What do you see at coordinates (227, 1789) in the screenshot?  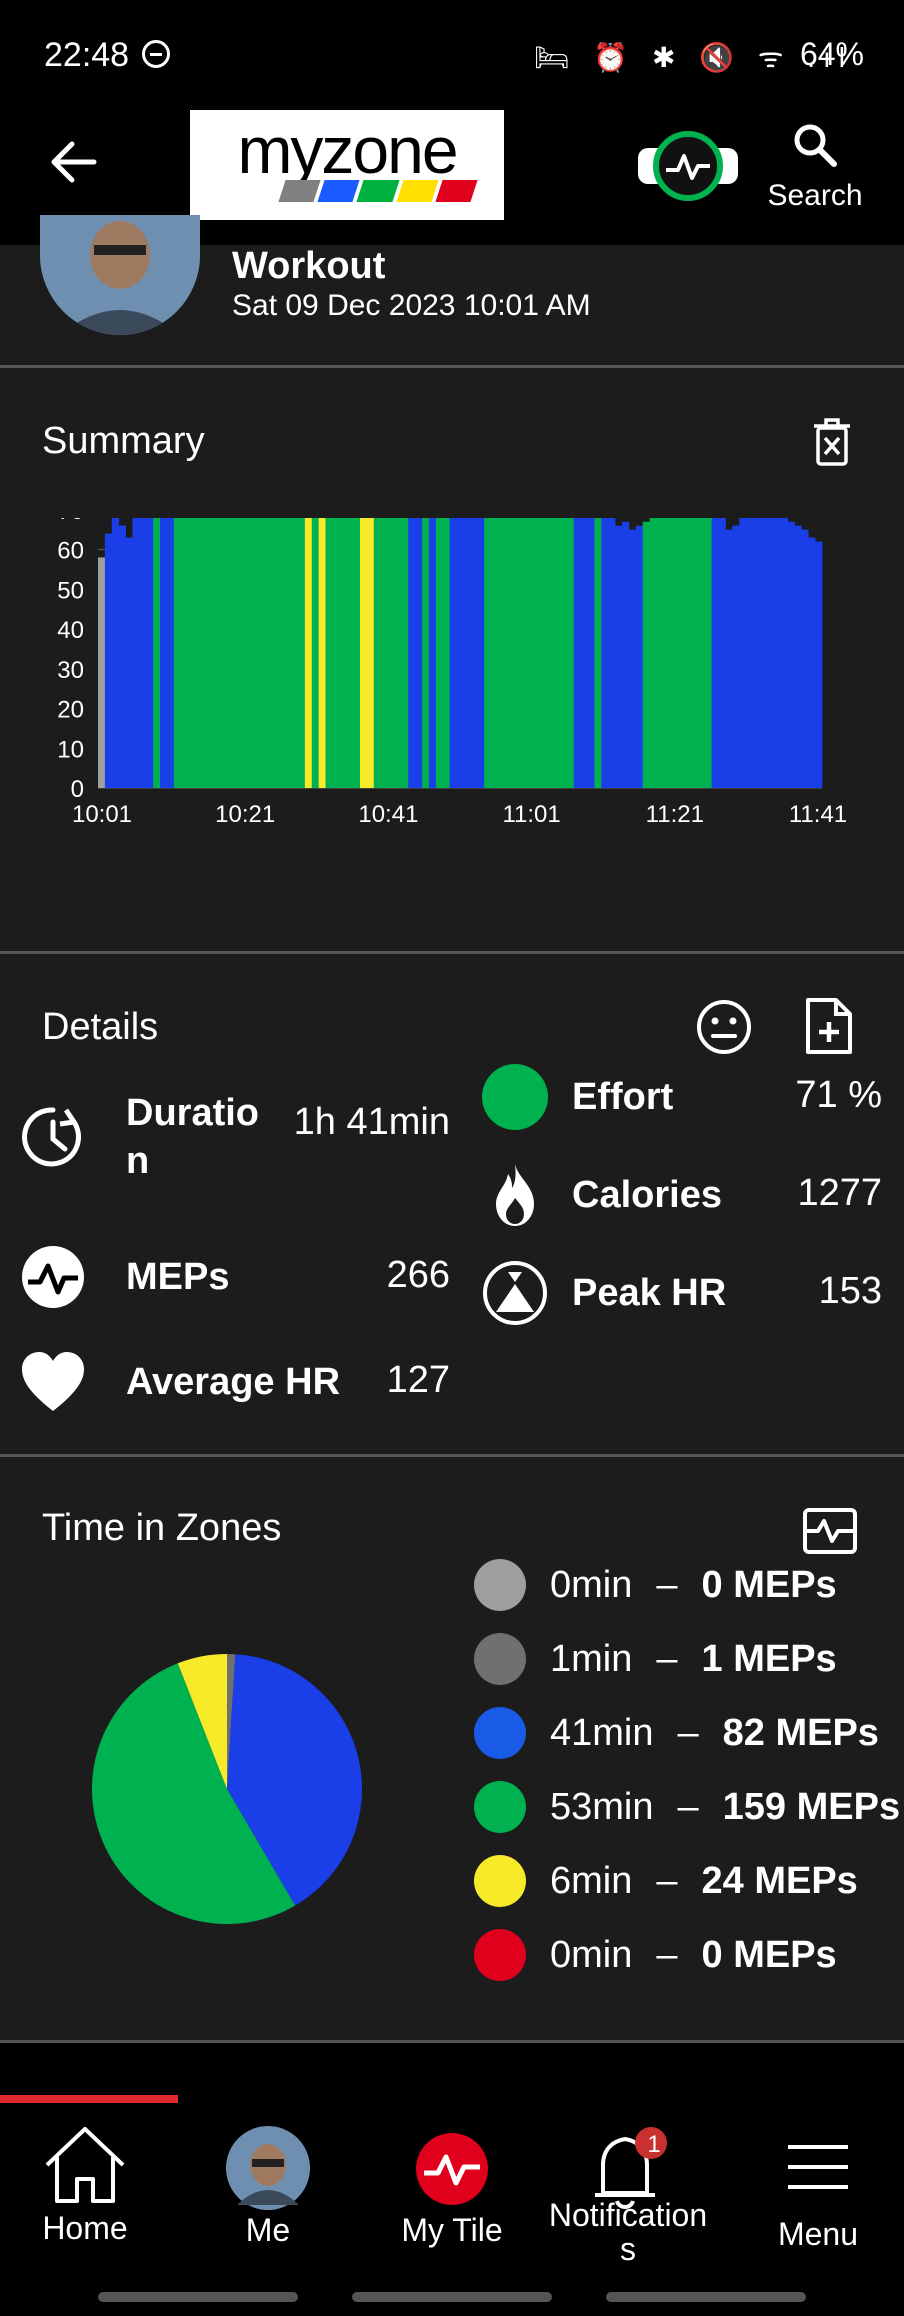 I see `zones-pie-chart` at bounding box center [227, 1789].